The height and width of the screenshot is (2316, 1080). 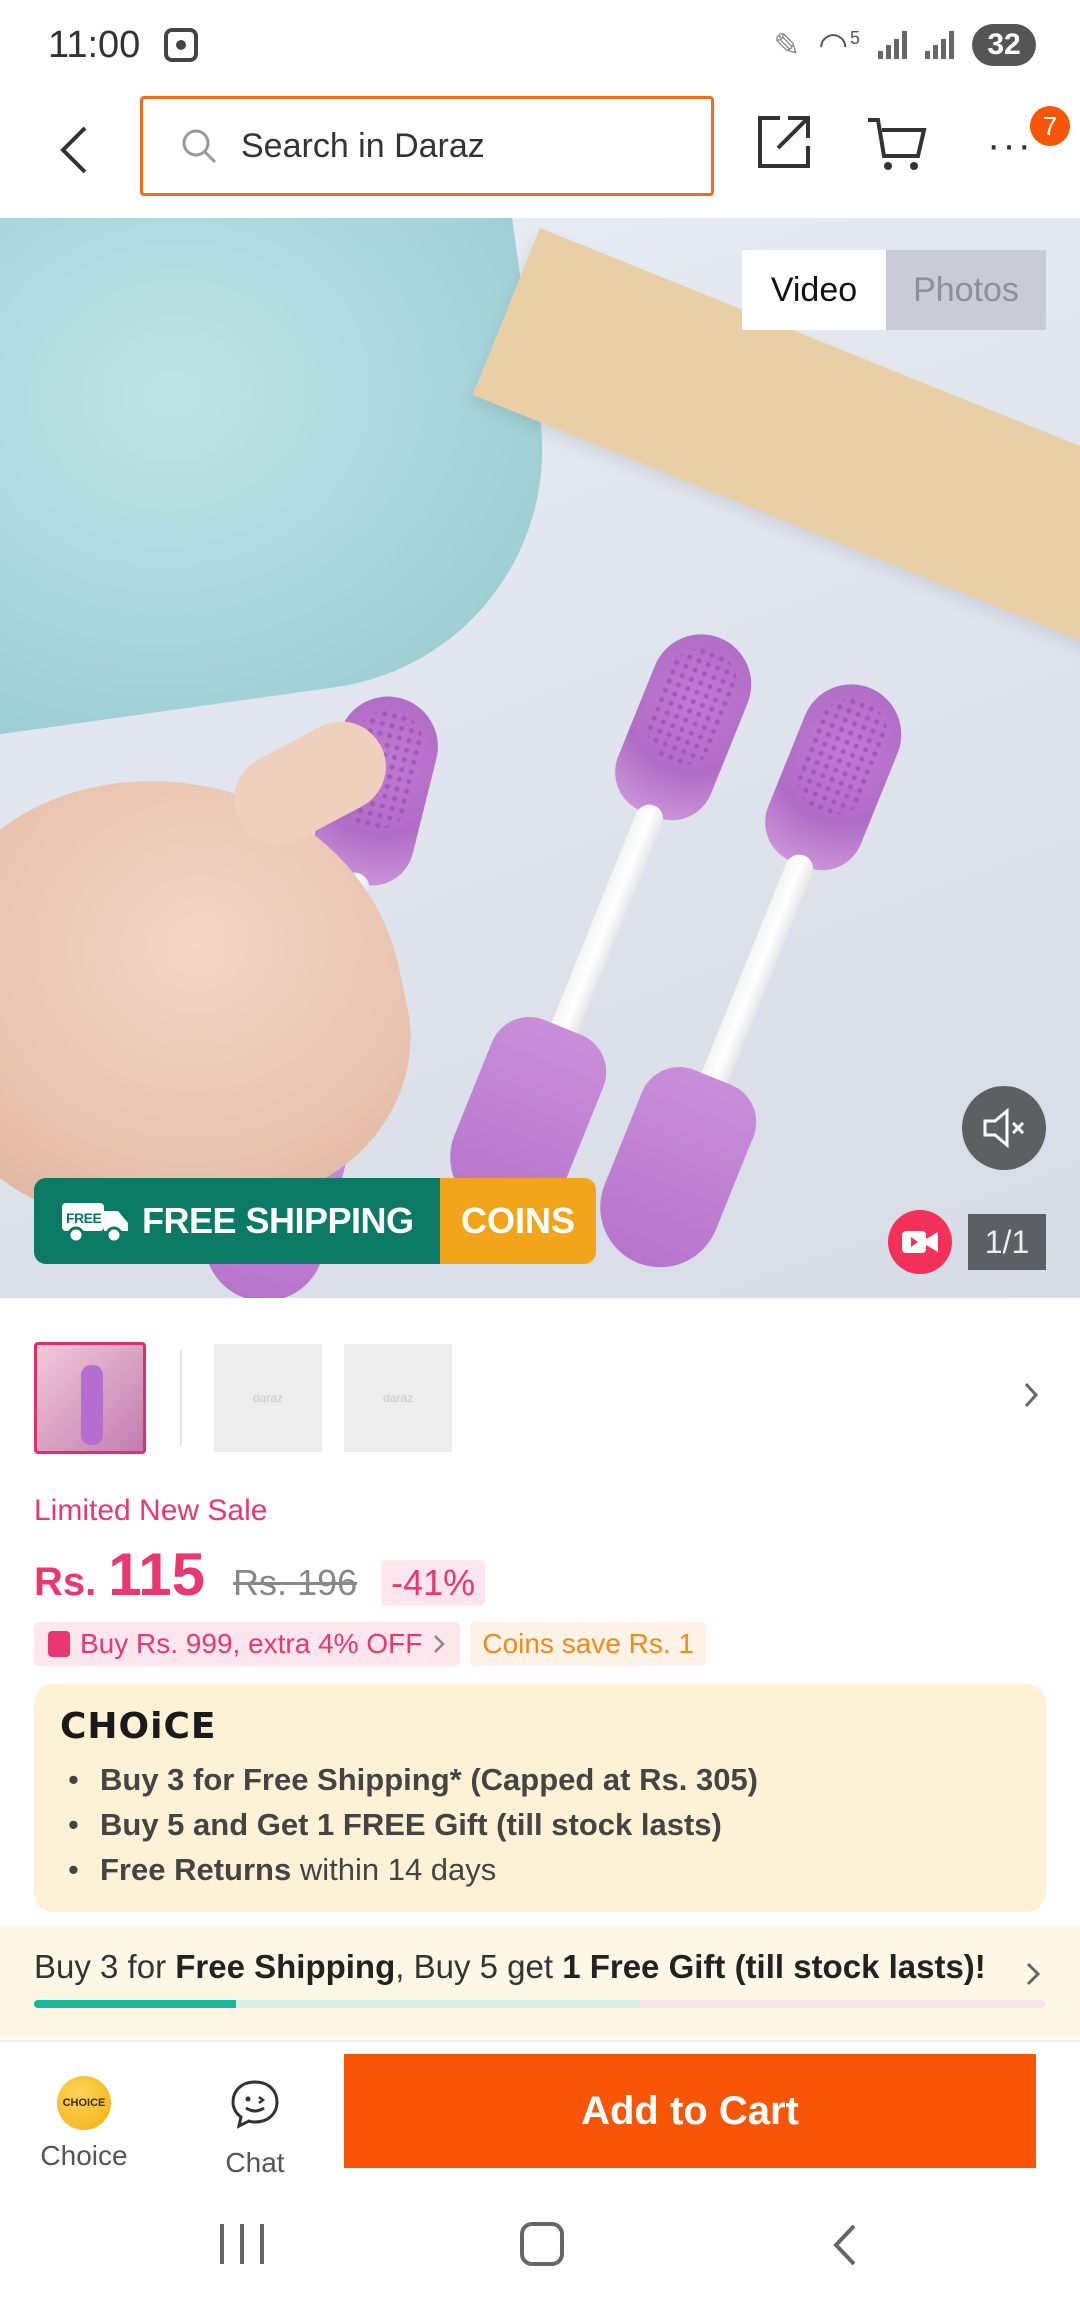 What do you see at coordinates (833, 45) in the screenshot?
I see `wifi-icon: ◠` at bounding box center [833, 45].